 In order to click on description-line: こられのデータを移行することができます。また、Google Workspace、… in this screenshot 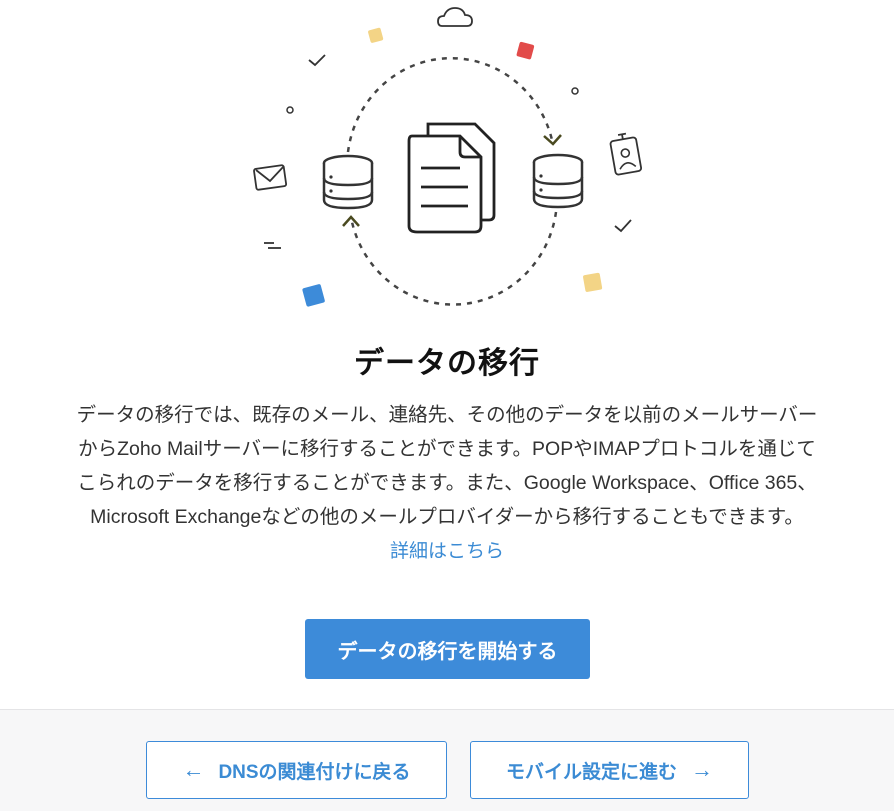, I will do `click(447, 483)`.